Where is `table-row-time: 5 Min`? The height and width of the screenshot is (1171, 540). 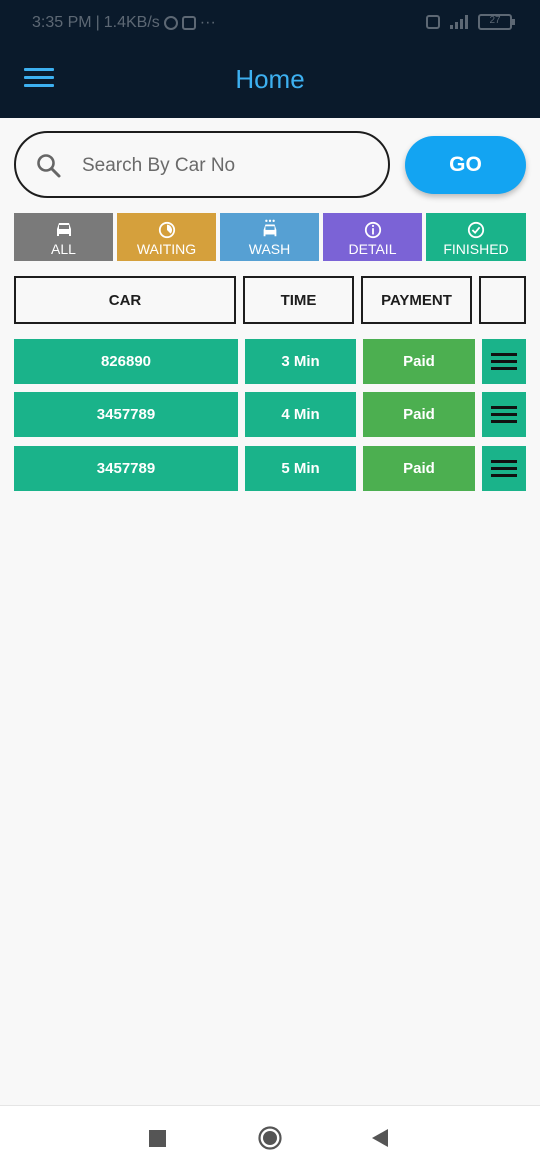 table-row-time: 5 Min is located at coordinates (300, 468).